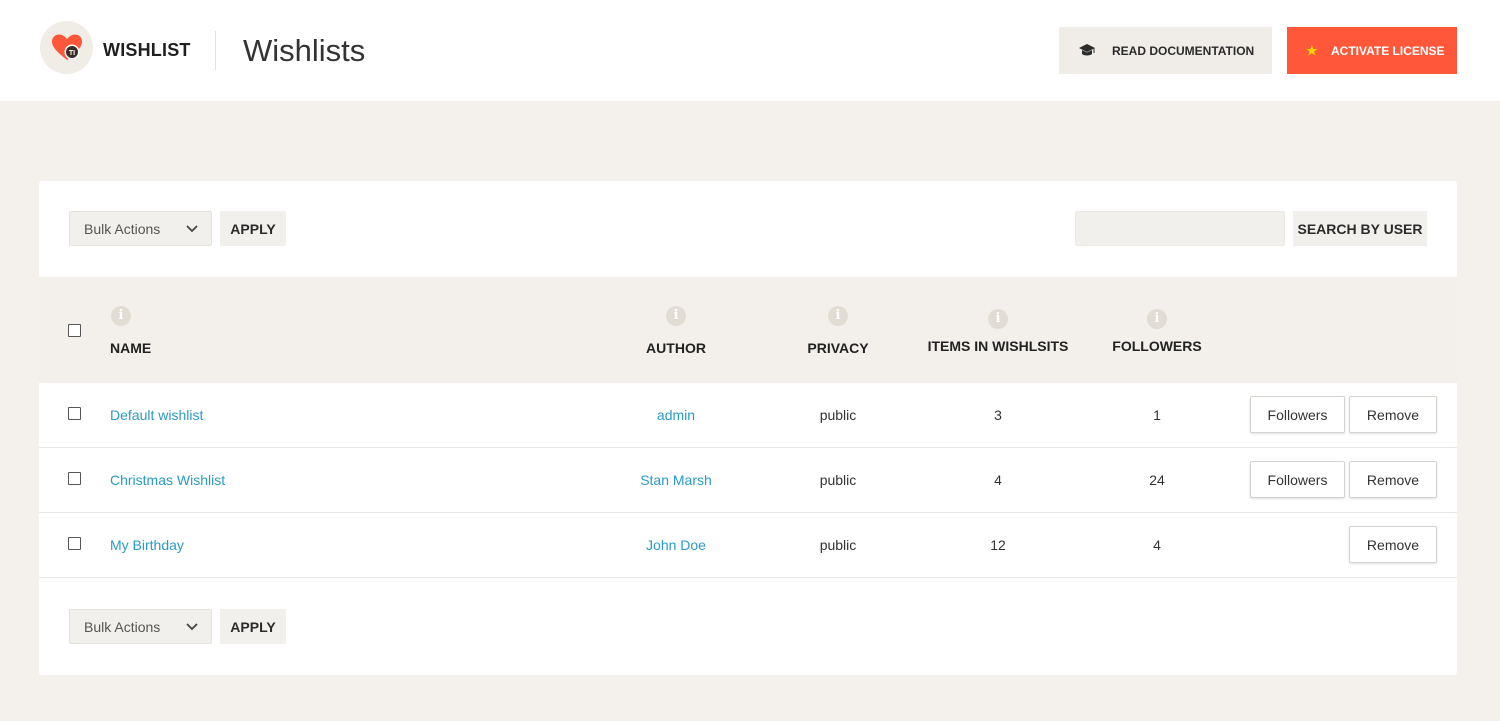 This screenshot has width=1500, height=721. What do you see at coordinates (1087, 51) in the screenshot?
I see `graduation-cap-icon` at bounding box center [1087, 51].